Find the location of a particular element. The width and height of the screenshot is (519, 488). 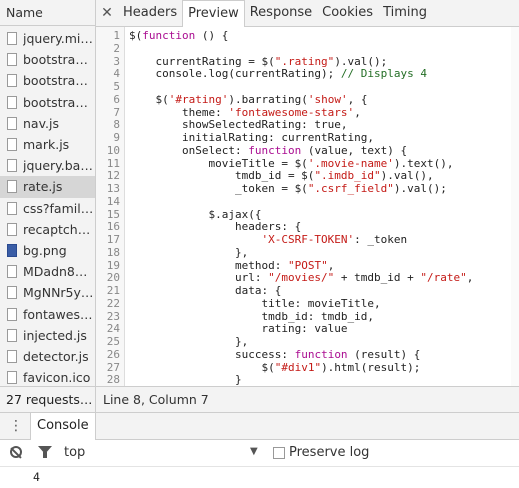

line-number: 2 is located at coordinates (116, 48).